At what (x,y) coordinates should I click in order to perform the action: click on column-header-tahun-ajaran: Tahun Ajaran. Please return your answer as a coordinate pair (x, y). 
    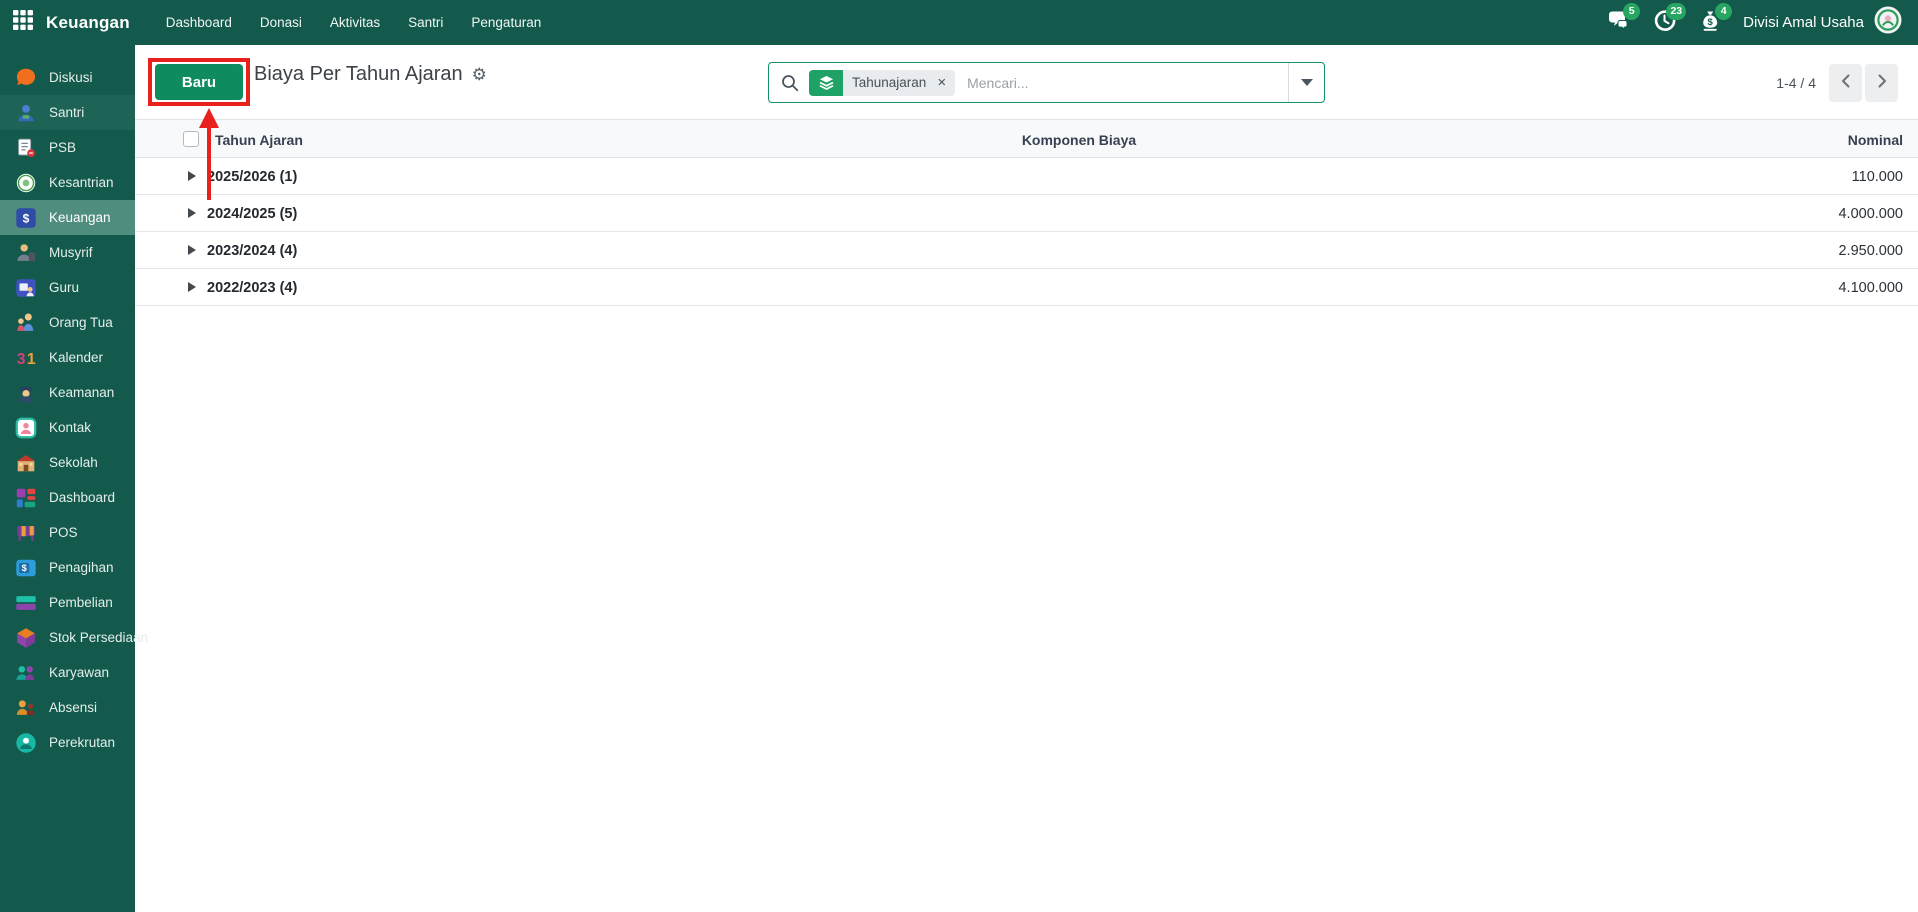
    Looking at the image, I should click on (259, 139).